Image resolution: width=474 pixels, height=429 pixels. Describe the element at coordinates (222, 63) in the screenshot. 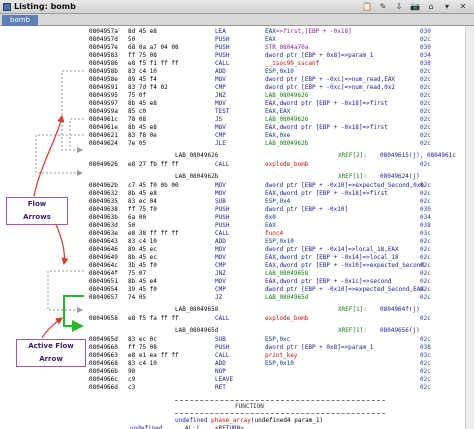

I see `mnemonic: CALL` at that location.